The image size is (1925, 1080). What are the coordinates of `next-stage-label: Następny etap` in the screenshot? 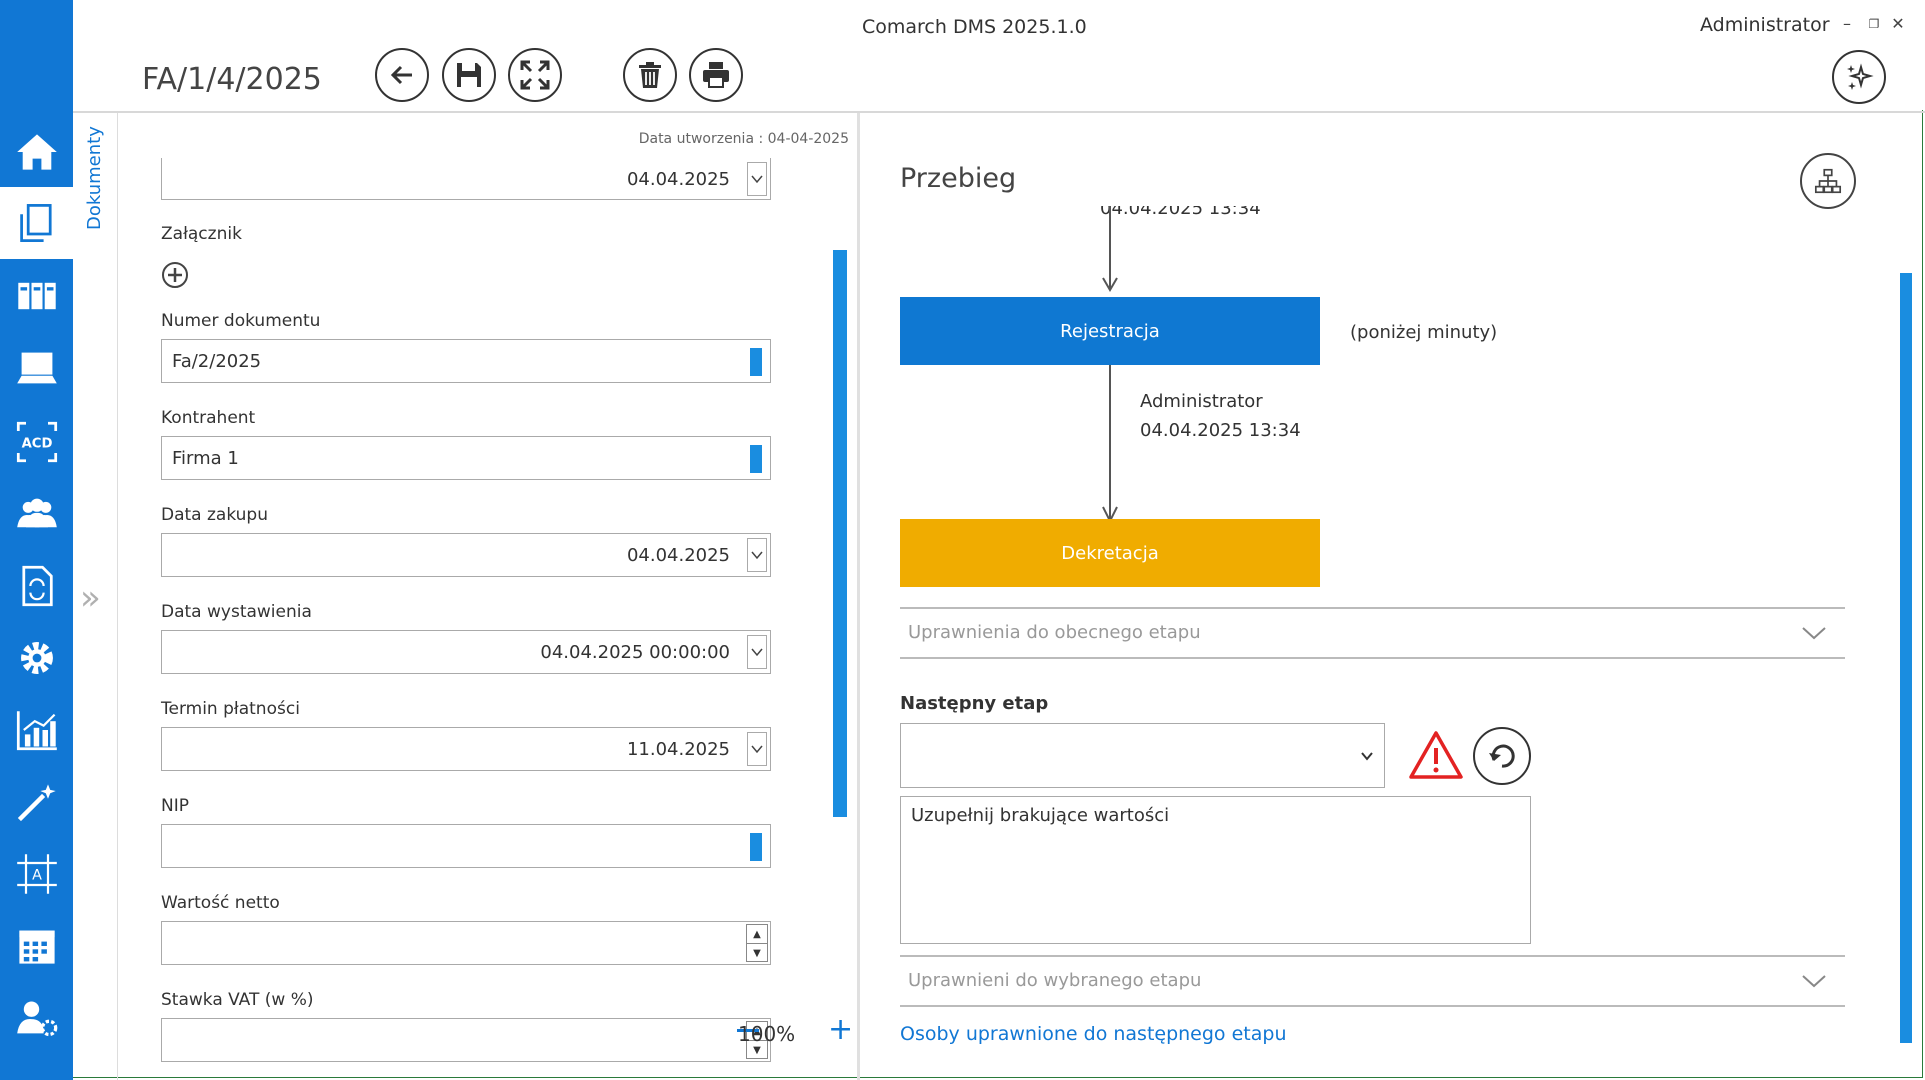 It's located at (974, 703).